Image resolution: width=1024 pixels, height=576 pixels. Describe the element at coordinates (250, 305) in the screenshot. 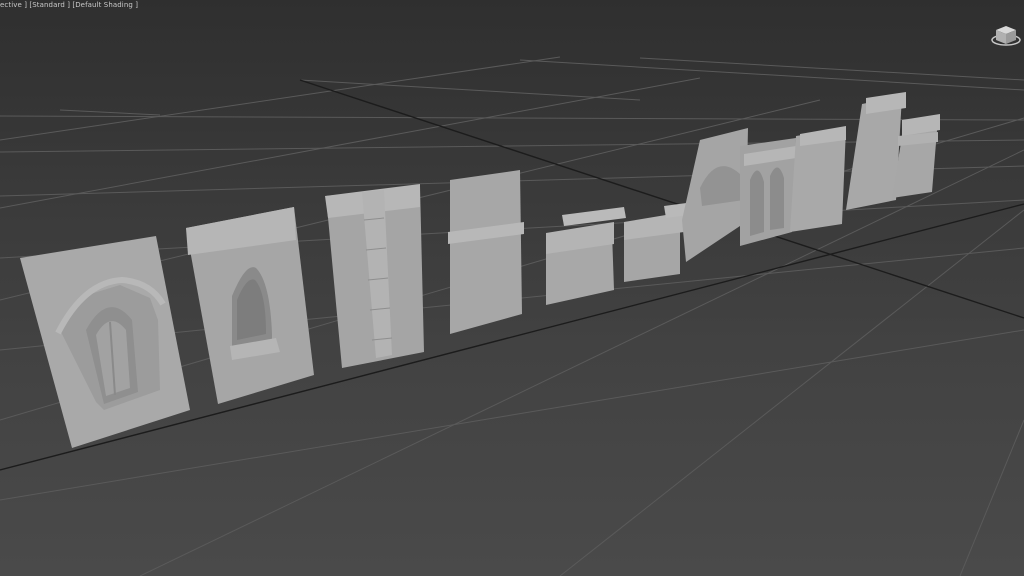

I see `wall-panel-pointed-window` at that location.